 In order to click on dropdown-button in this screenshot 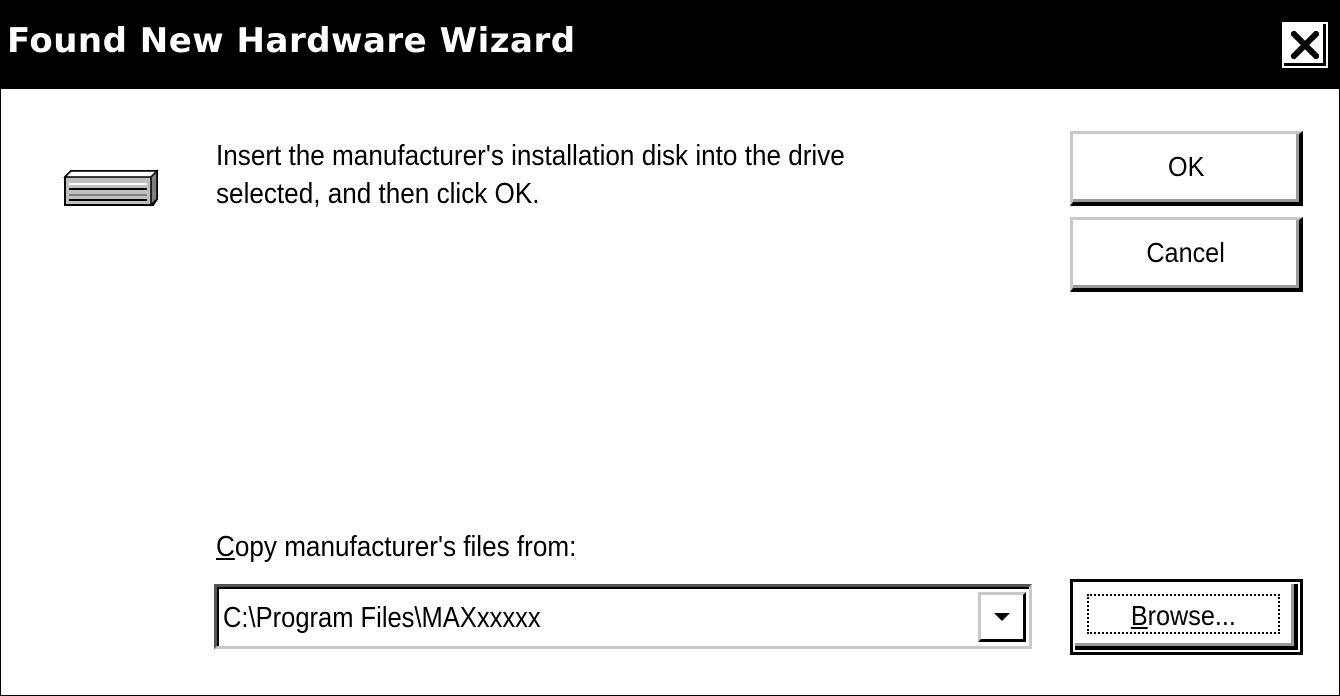, I will do `click(1002, 617)`.